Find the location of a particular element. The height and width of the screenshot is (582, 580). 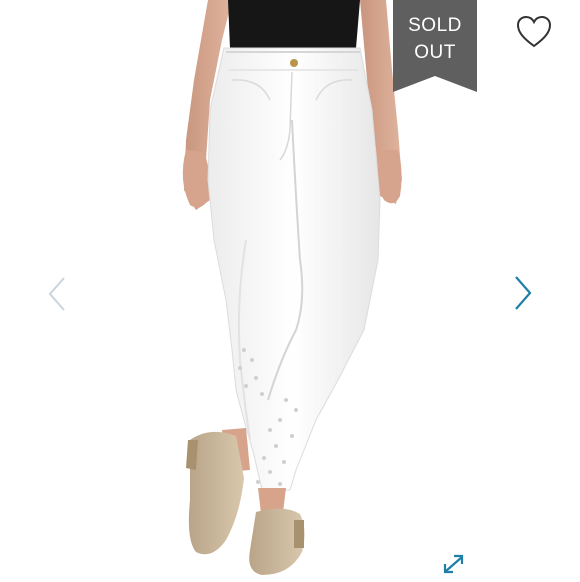

sold-out-line-1: SOLD is located at coordinates (435, 25).